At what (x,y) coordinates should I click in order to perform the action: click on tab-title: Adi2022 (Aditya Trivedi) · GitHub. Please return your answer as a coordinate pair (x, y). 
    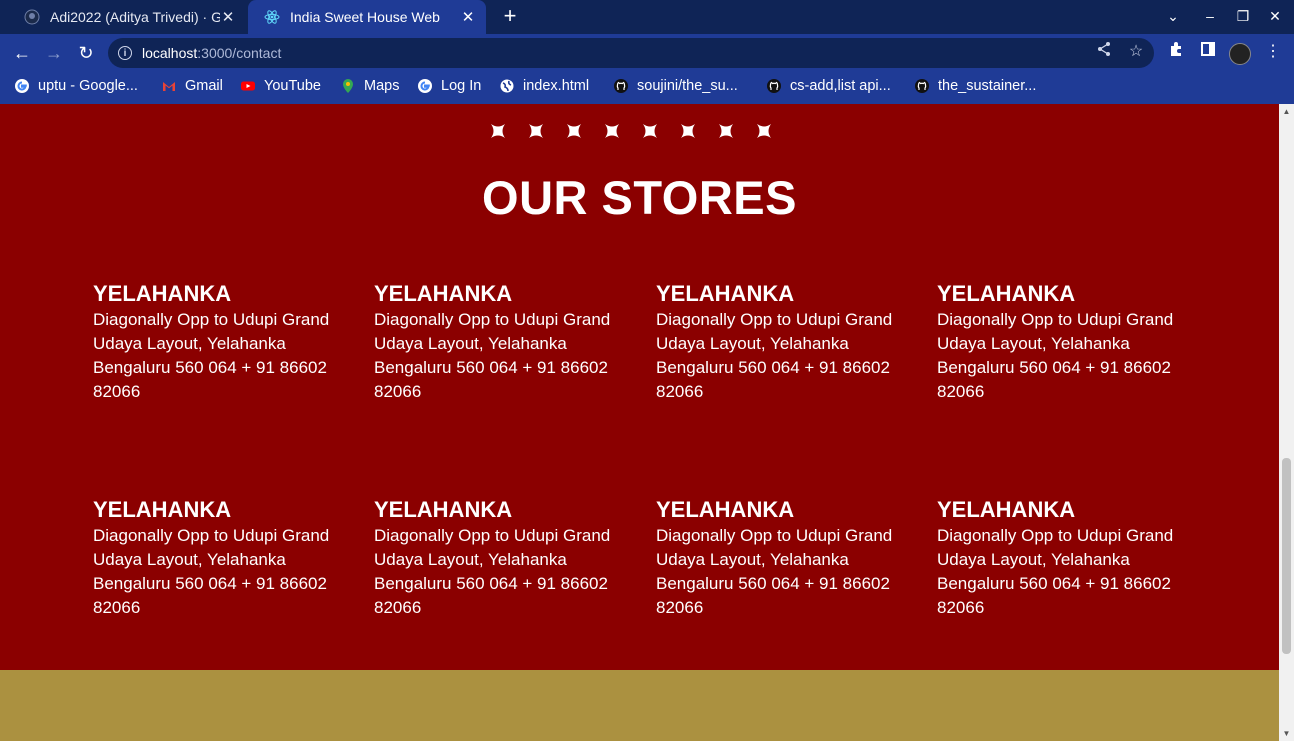
    Looking at the image, I should click on (135, 17).